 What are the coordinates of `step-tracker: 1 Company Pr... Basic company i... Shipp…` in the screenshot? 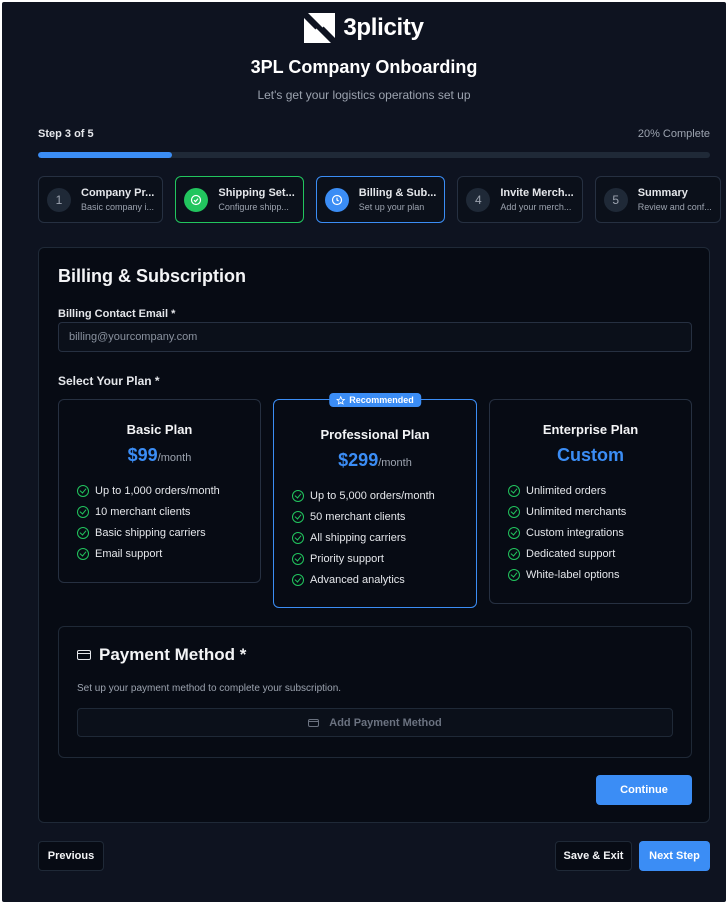 It's located at (379, 199).